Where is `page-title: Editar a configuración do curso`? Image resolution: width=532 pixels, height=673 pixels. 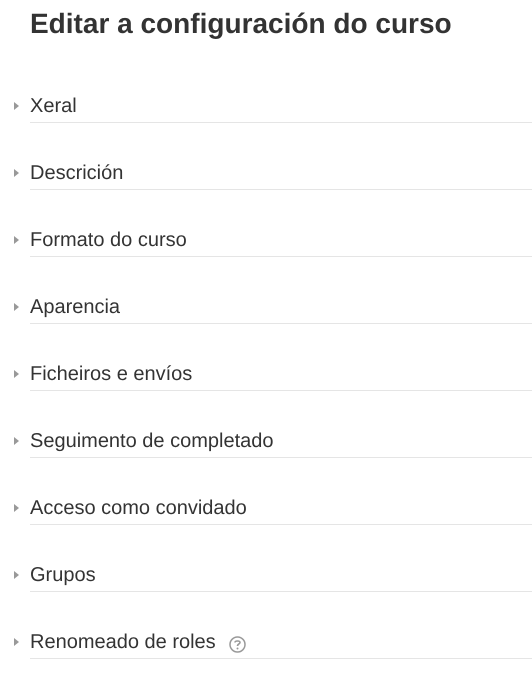
page-title: Editar a configuración do curso is located at coordinates (241, 24).